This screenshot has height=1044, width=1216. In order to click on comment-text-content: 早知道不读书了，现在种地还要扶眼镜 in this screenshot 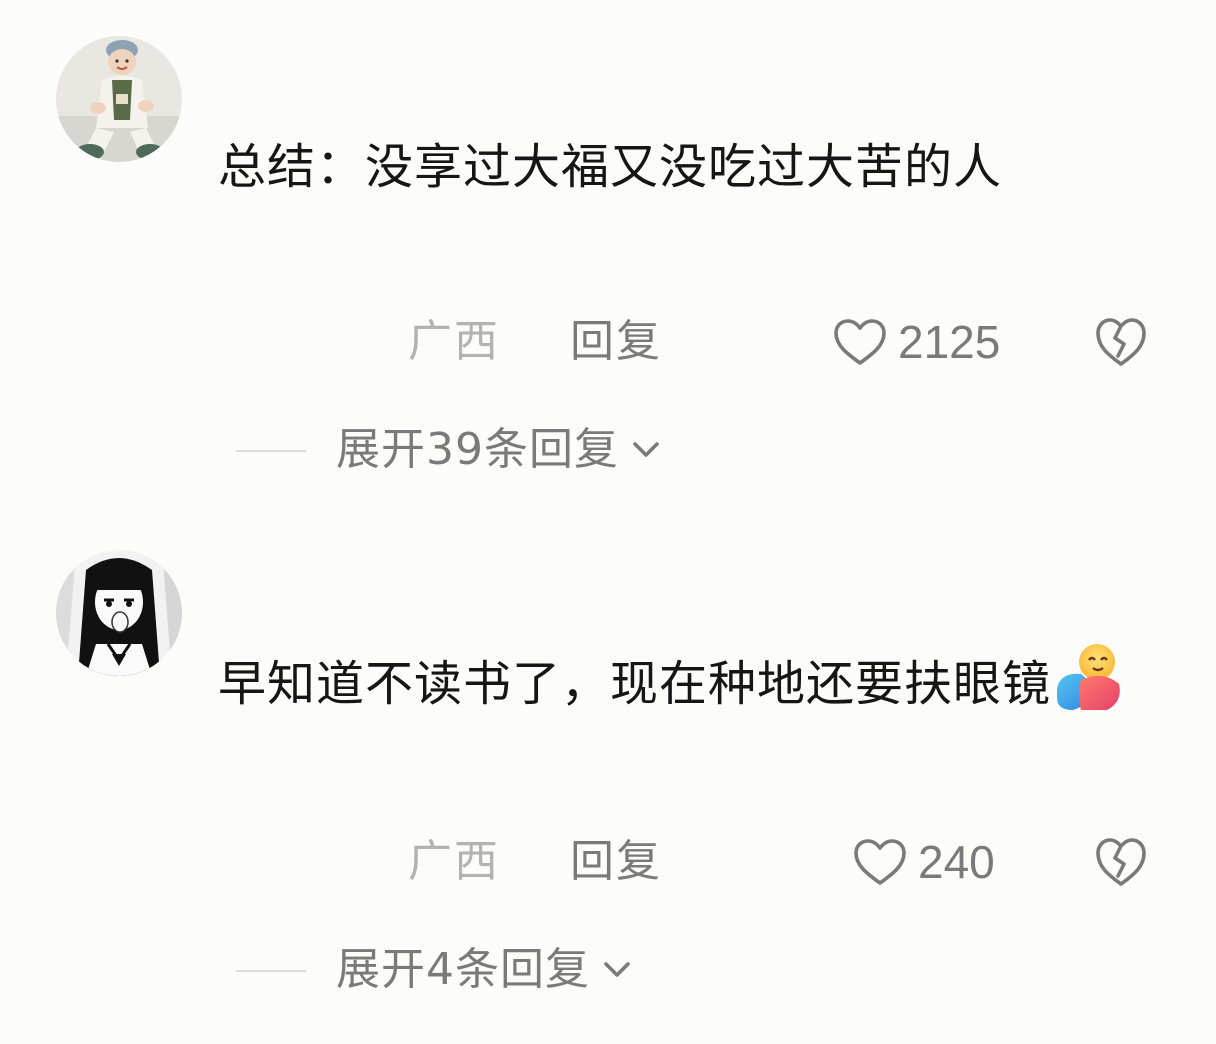, I will do `click(635, 684)`.